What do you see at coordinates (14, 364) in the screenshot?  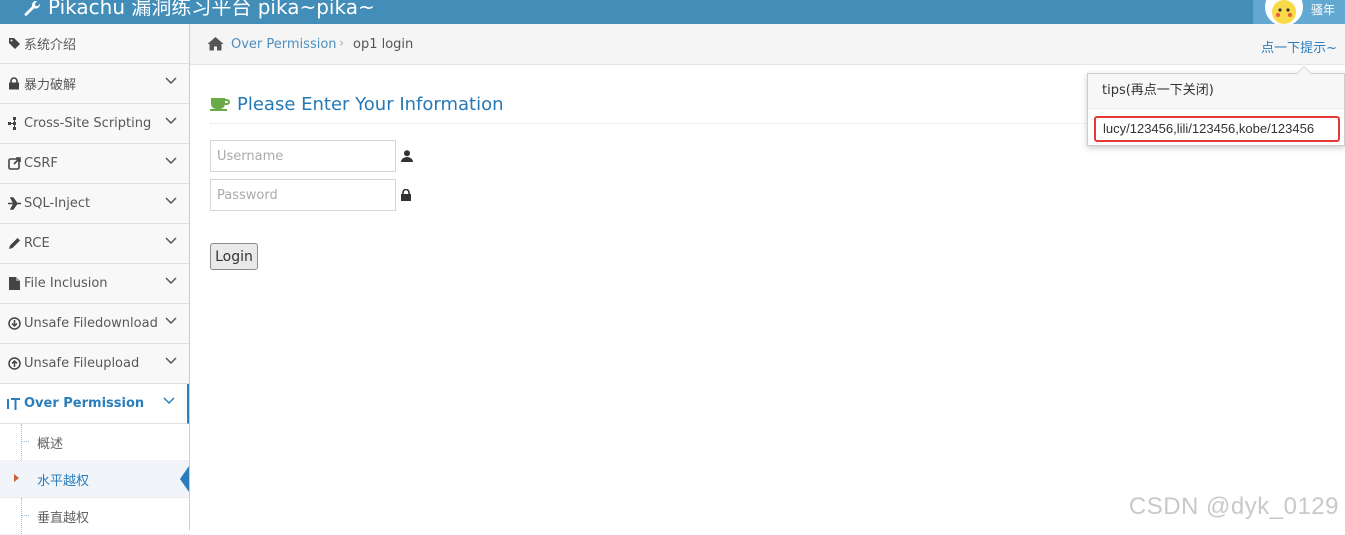 I see `upload-circle-icon` at bounding box center [14, 364].